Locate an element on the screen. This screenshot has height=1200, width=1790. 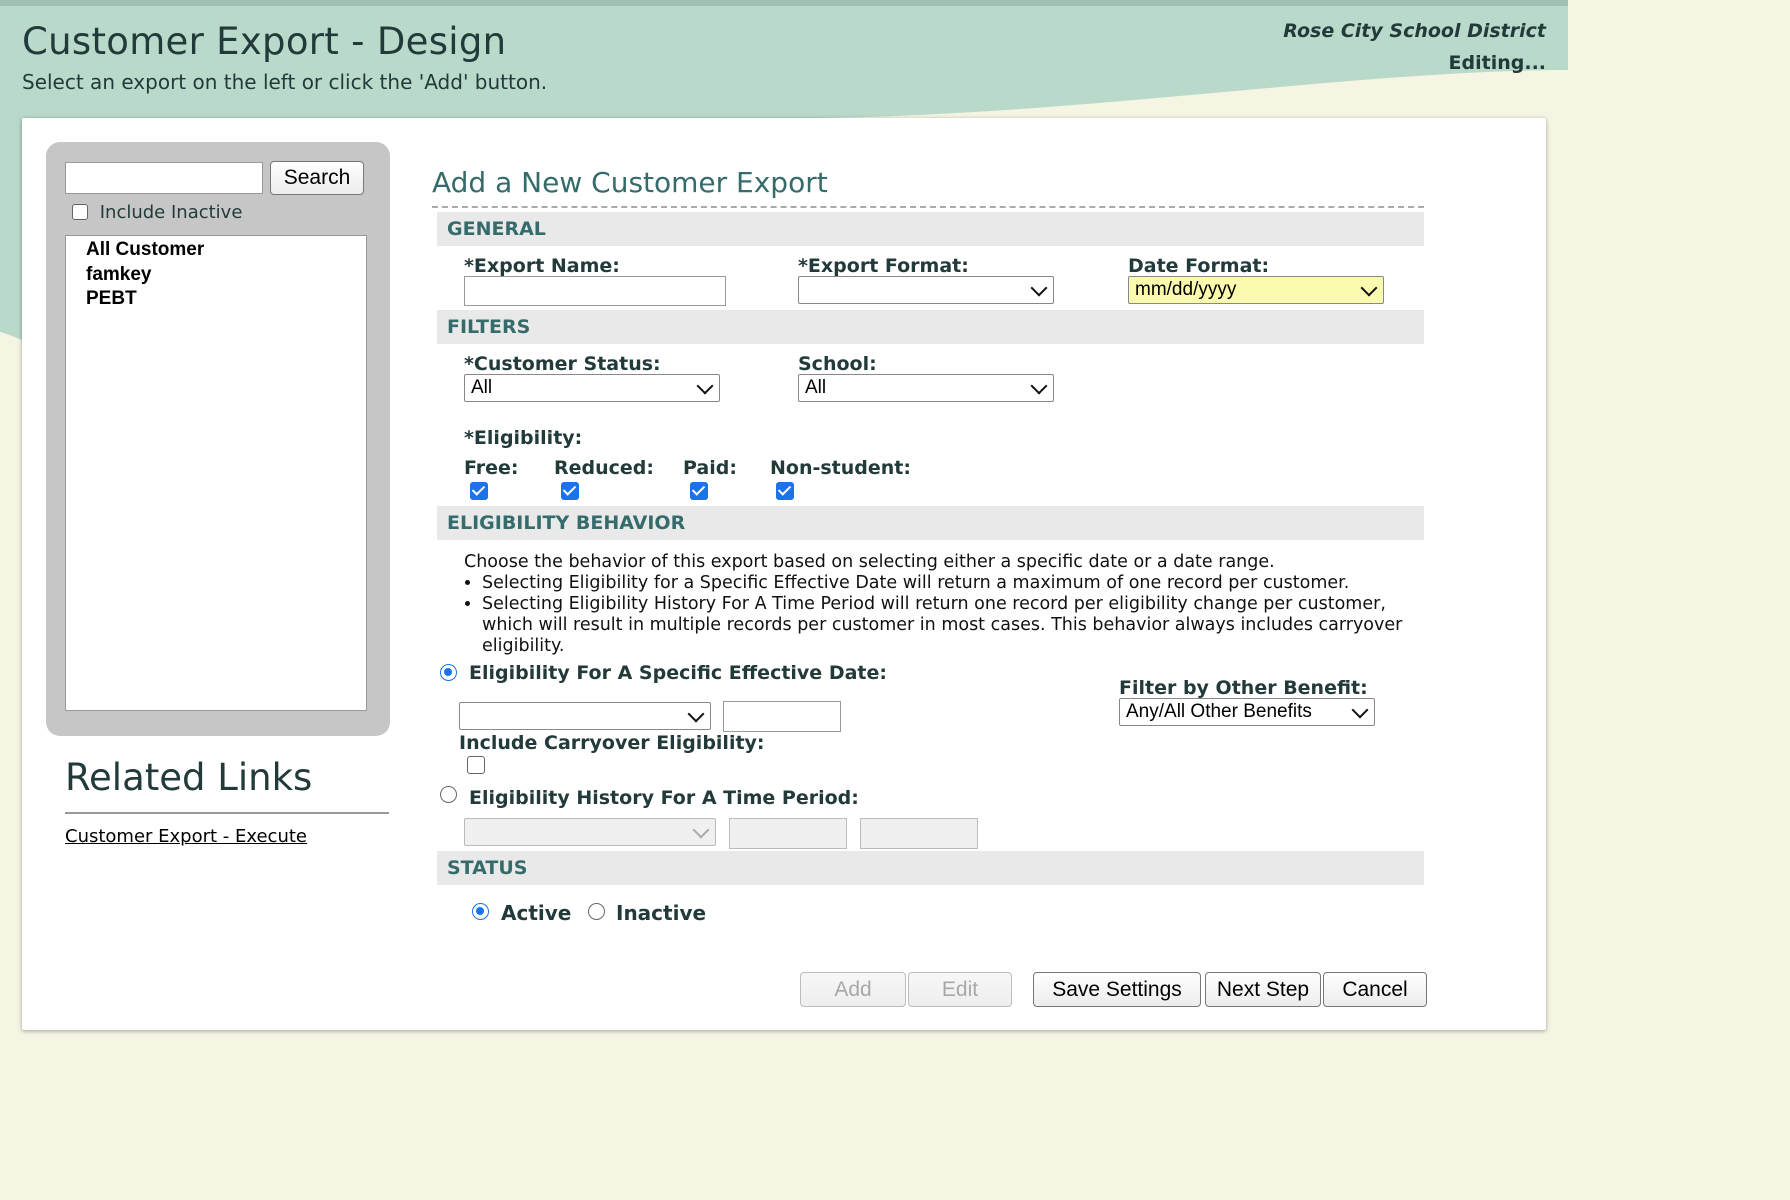
export-format-select is located at coordinates (926, 290).